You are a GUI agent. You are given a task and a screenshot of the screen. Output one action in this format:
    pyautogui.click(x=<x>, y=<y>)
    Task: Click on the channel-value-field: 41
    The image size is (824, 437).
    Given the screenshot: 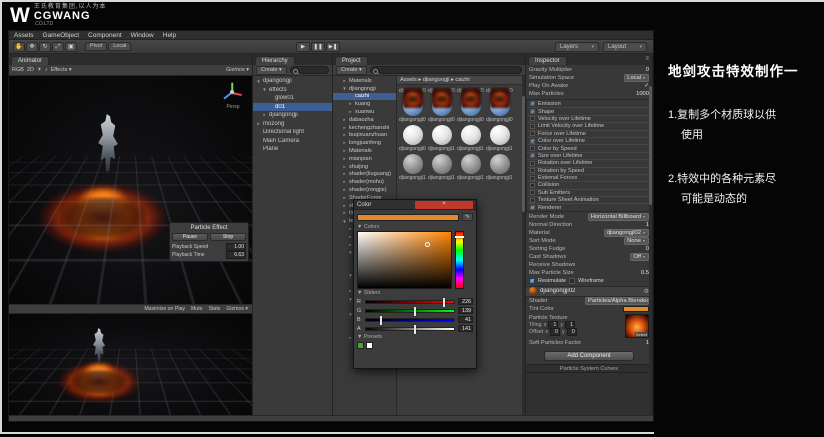 What is the action you would take?
    pyautogui.click(x=465, y=319)
    